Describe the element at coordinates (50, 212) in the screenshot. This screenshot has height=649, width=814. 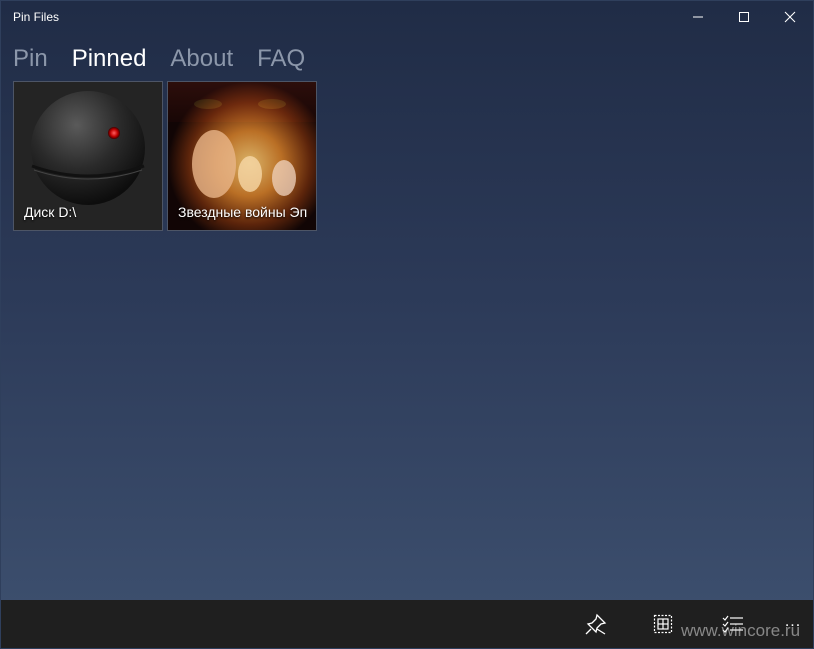
I see `tile-label: Диск D:\` at that location.